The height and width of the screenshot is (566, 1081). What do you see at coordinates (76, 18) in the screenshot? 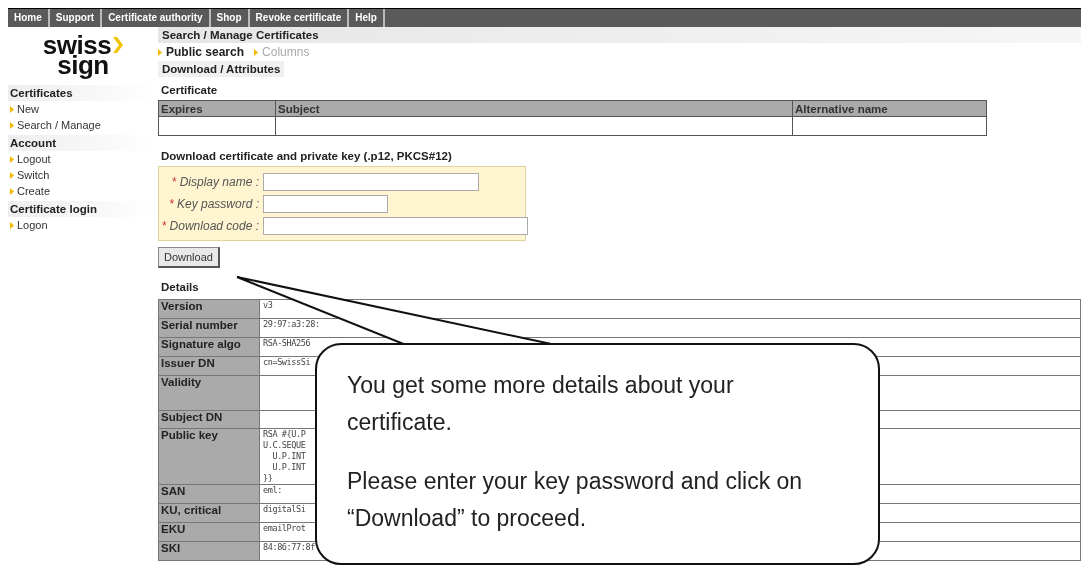
I see `nav-link: Support` at bounding box center [76, 18].